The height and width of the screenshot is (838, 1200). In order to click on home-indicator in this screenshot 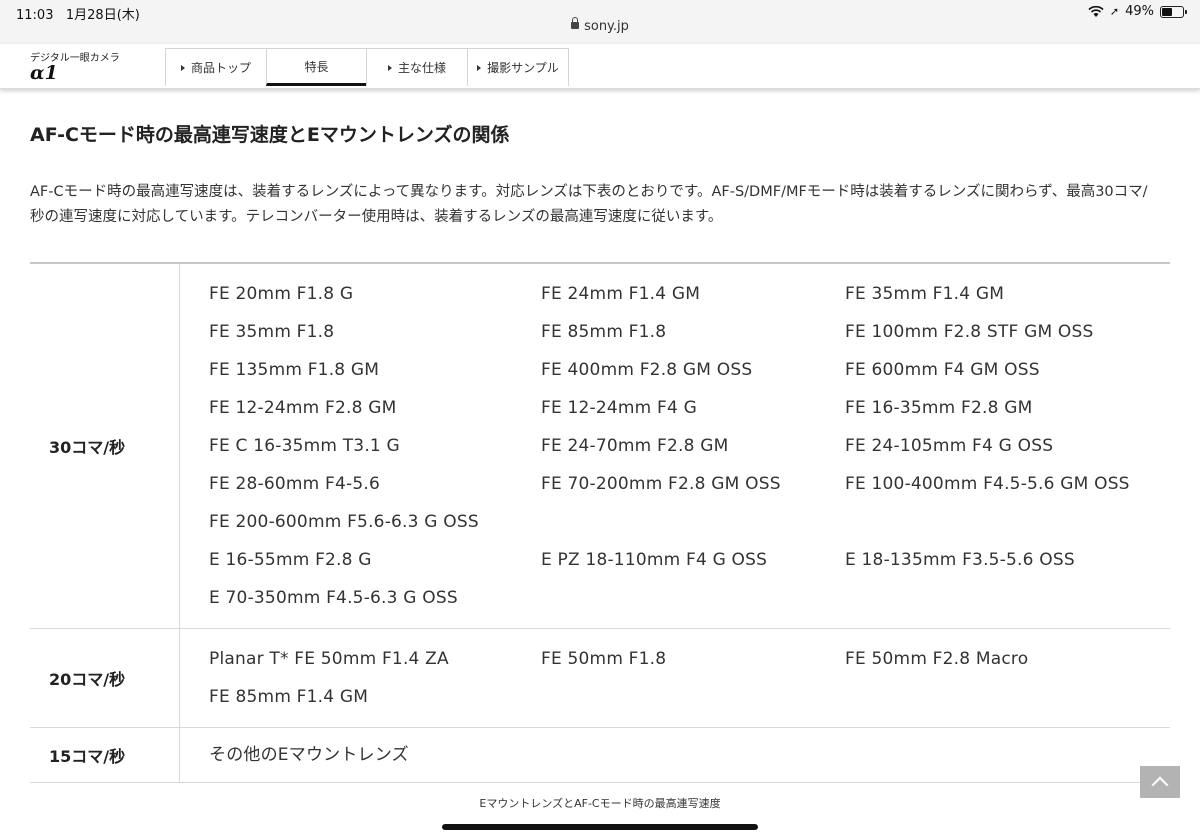, I will do `click(600, 827)`.